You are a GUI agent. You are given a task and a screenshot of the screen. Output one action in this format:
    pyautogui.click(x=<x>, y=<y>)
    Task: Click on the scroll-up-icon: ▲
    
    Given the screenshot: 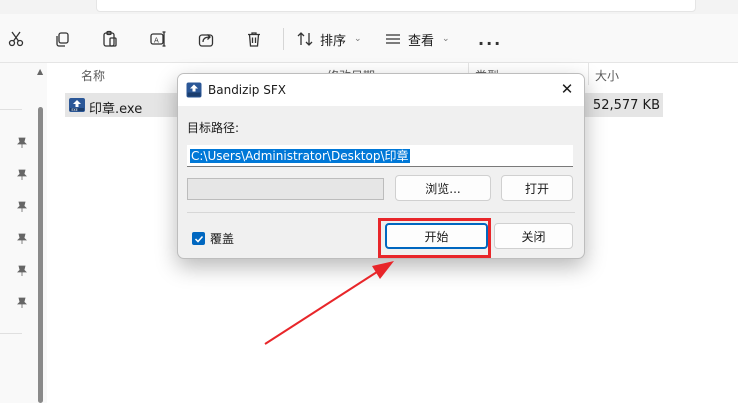 What is the action you would take?
    pyautogui.click(x=40, y=71)
    